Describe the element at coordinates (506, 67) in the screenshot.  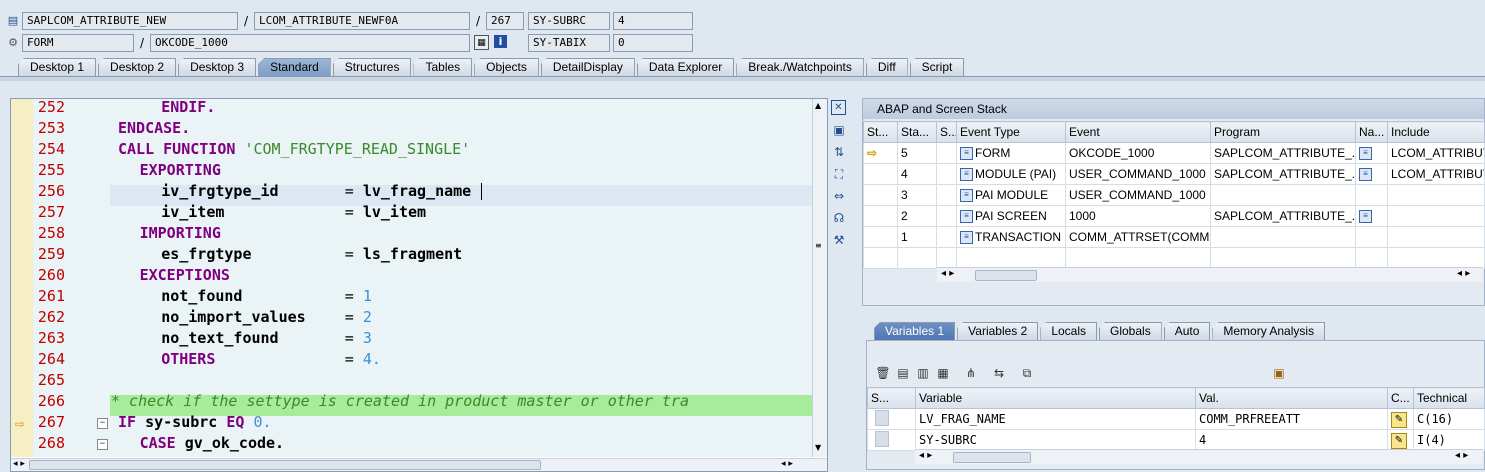
I see `tab-objects: Objects` at that location.